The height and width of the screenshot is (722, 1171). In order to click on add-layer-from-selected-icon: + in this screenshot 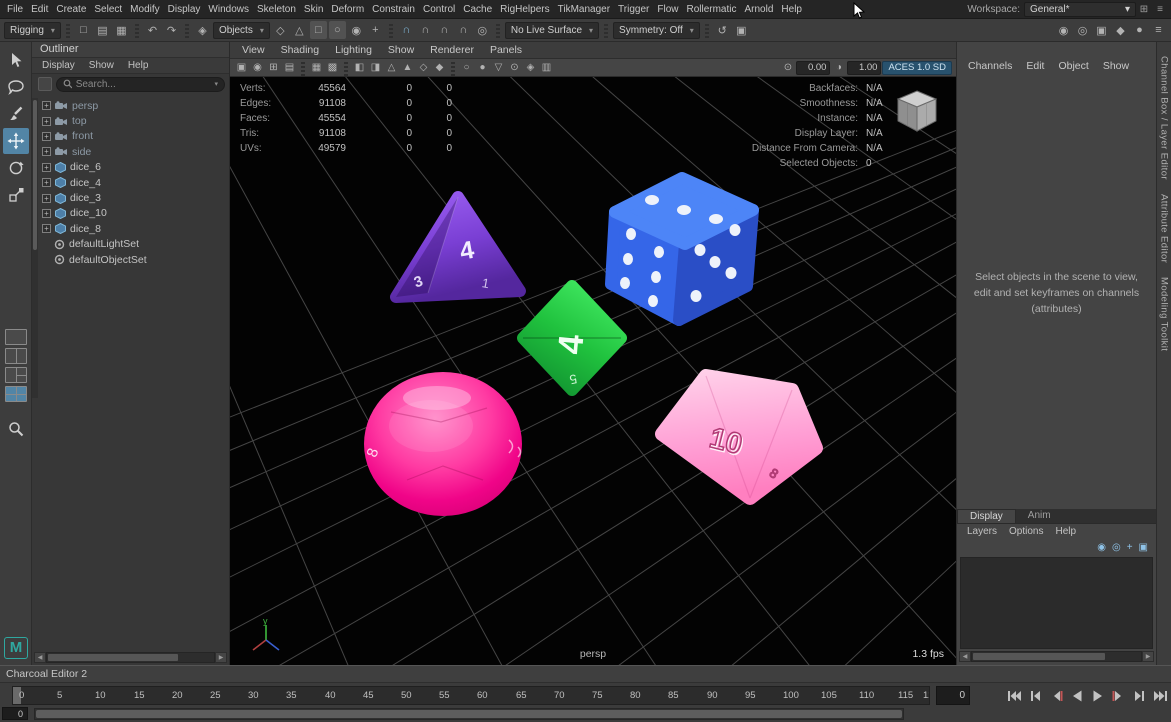, I will do `click(1130, 547)`.